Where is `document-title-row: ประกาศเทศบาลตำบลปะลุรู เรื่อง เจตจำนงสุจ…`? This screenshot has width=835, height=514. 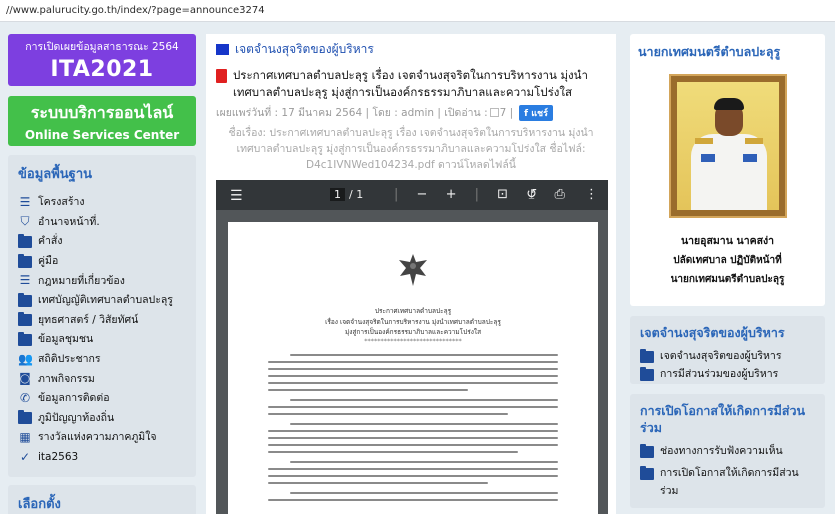 document-title-row: ประกาศเทศบาลตำบลปะลุรู เรื่อง เจตจำนงสุจ… is located at coordinates (411, 84).